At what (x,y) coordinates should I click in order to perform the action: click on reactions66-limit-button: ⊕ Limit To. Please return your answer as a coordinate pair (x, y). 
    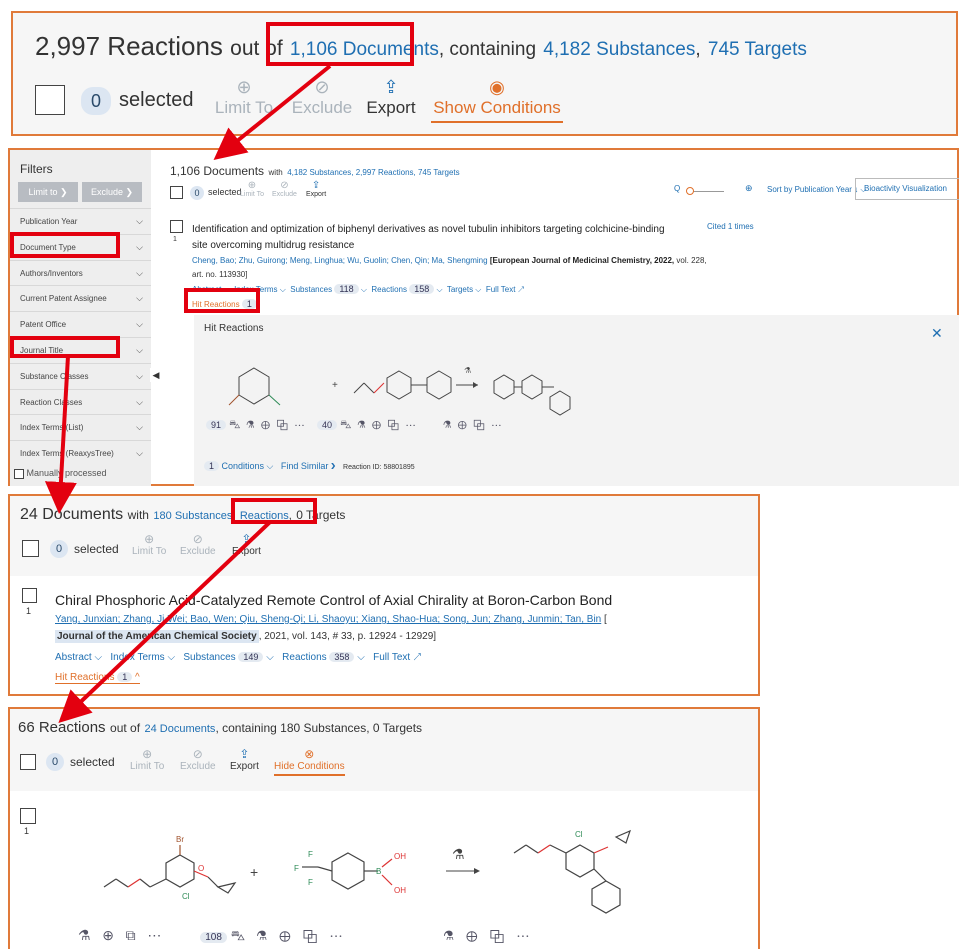
    Looking at the image, I should click on (147, 759).